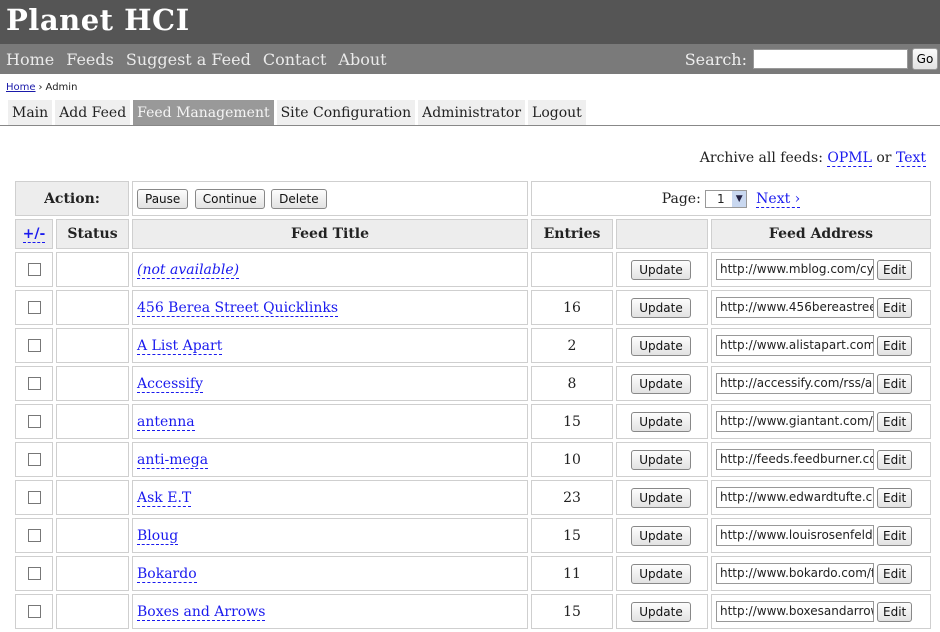  I want to click on feed-address-field: http://www.alistapart.com/, so click(795, 345).